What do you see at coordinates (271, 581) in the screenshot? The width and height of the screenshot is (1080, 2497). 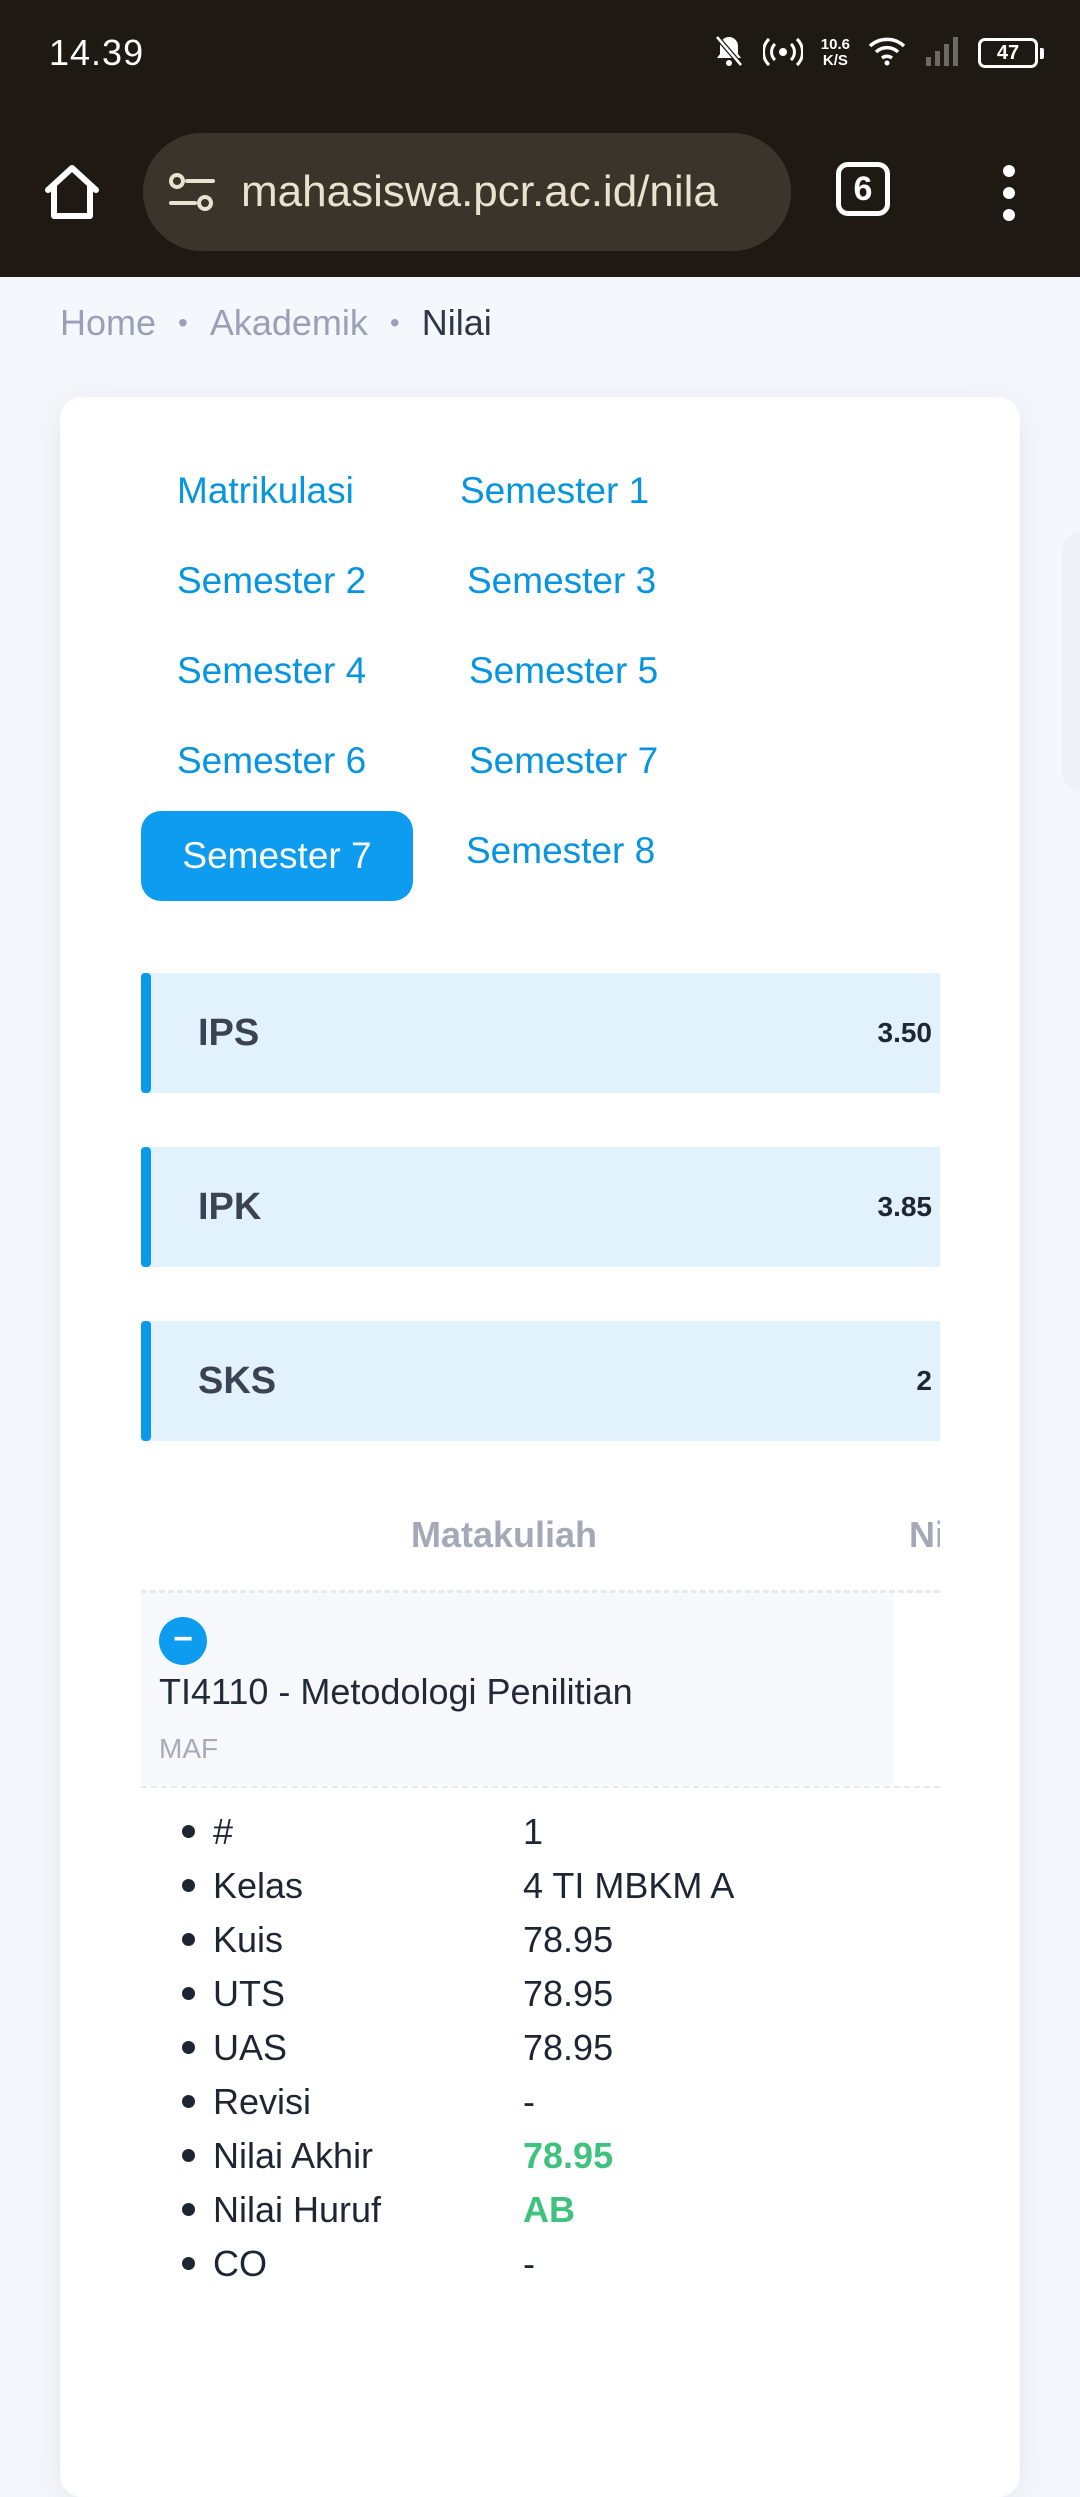 I see `tab-semester-2: Semester 2` at bounding box center [271, 581].